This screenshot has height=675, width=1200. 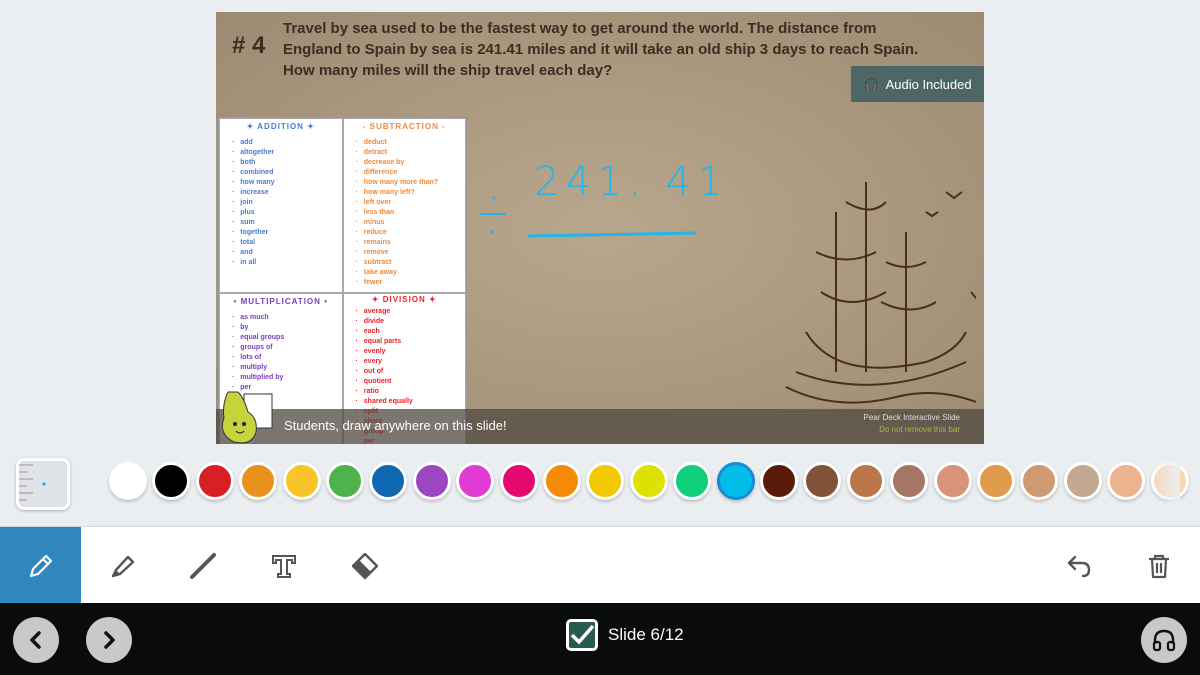 I want to click on highlighter-icon, so click(x=122, y=566).